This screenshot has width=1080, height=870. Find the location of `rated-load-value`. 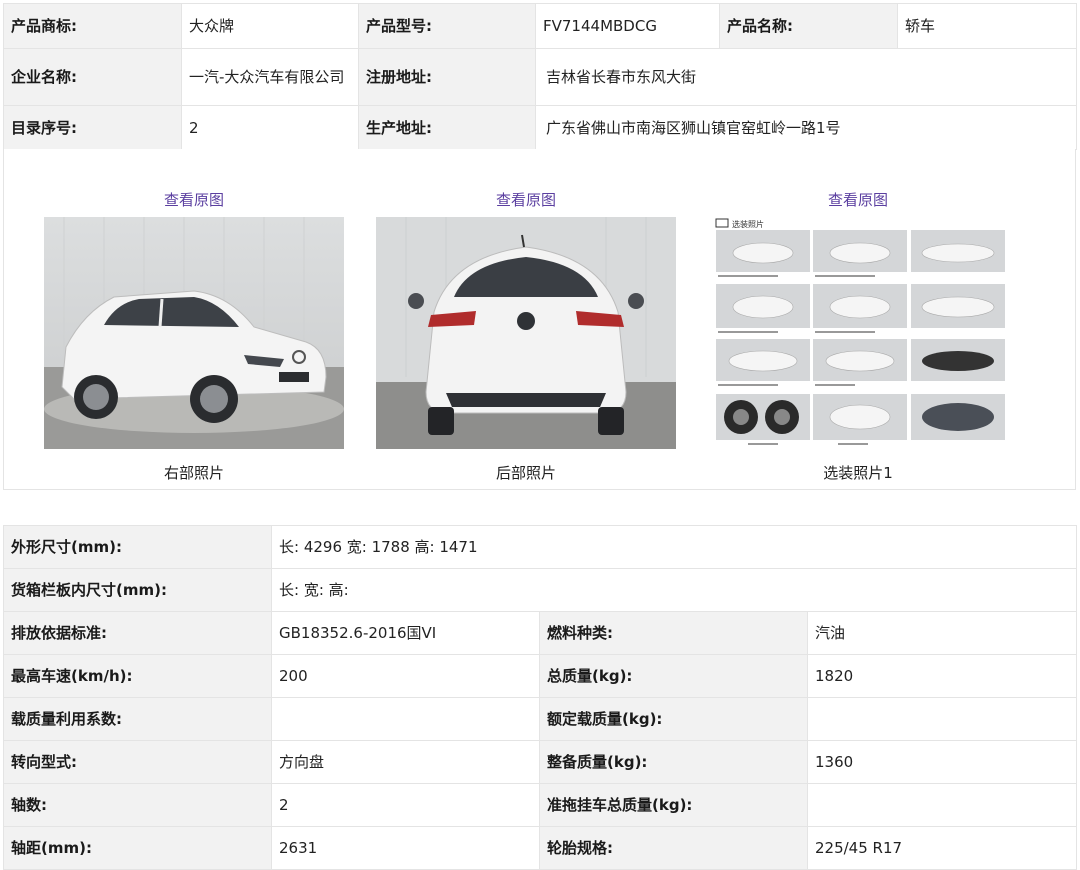

rated-load-value is located at coordinates (942, 719).